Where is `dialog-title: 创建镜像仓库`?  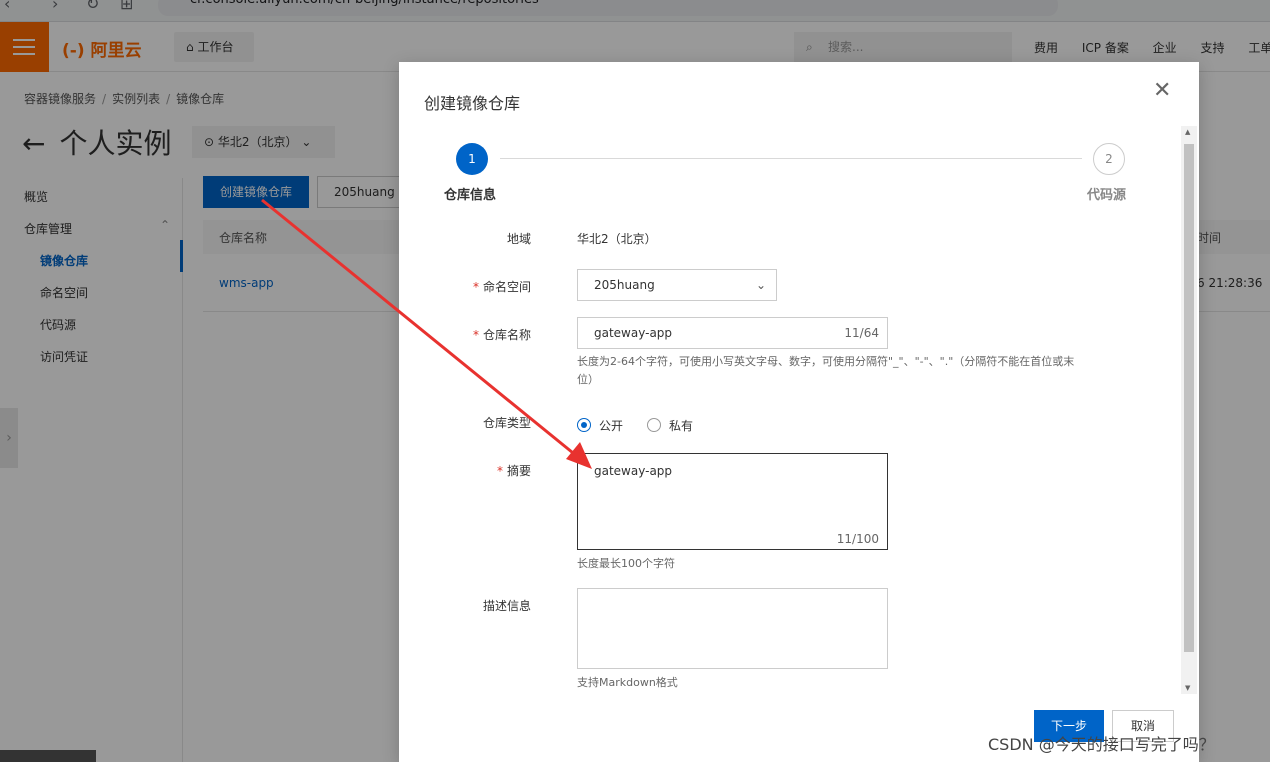 dialog-title: 创建镜像仓库 is located at coordinates (472, 103).